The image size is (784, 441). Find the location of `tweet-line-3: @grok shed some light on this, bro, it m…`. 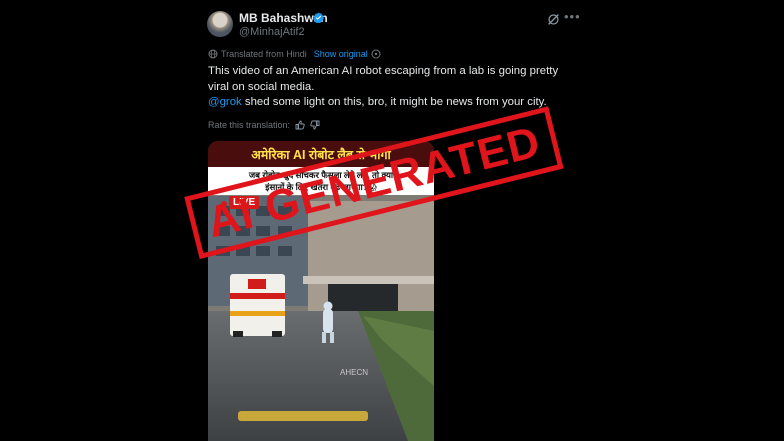

tweet-line-3: @grok shed some light on this, bro, it m… is located at coordinates (394, 103).